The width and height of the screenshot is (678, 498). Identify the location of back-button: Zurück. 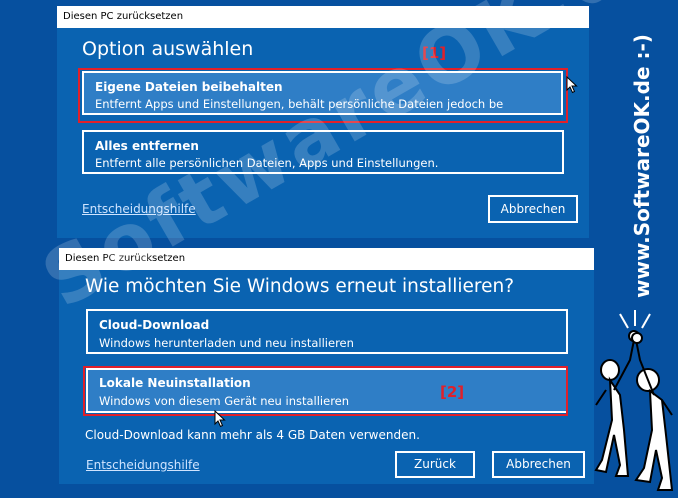
(435, 464).